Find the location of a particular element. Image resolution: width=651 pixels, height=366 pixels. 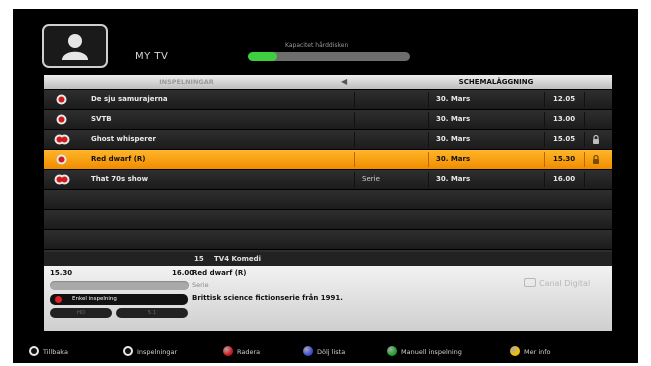

capacity-label: Kapacitet hårddisken is located at coordinates (317, 45).